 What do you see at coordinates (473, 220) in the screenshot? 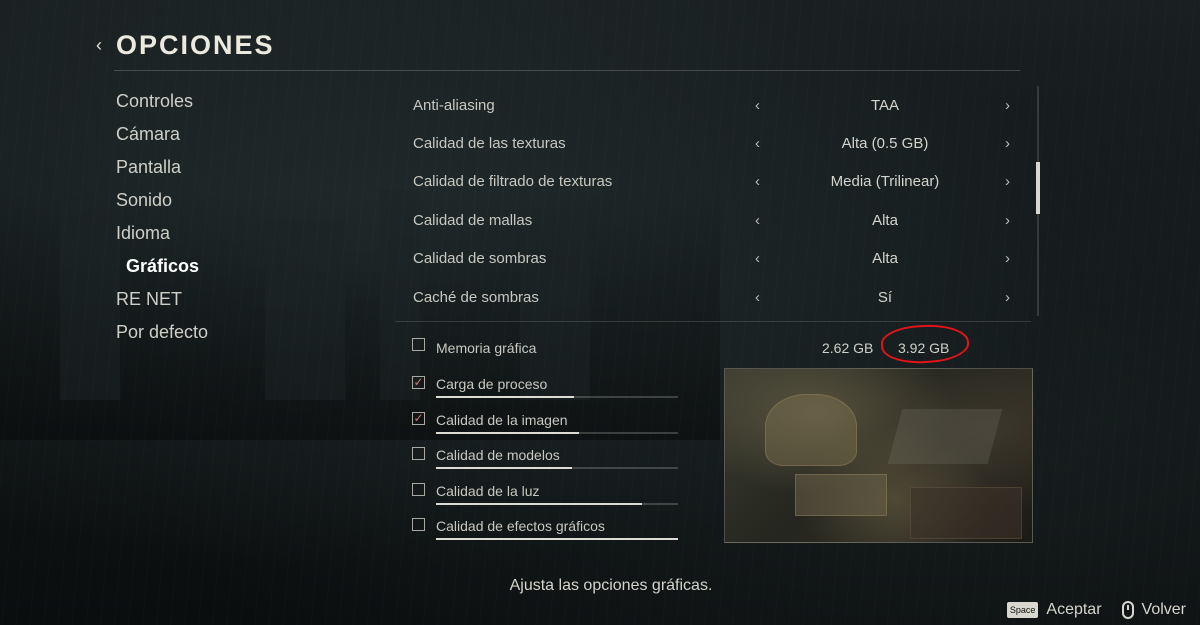
I see `setting-label: Calidad de mallas` at bounding box center [473, 220].